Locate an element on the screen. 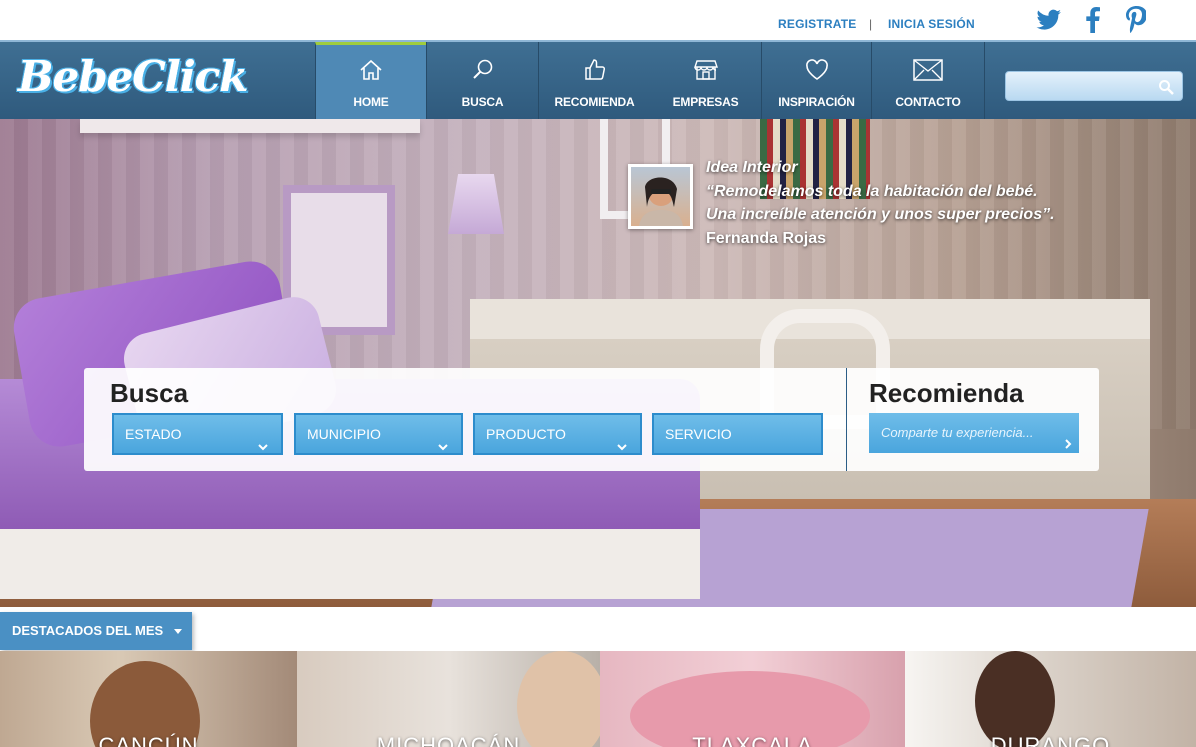 Image resolution: width=1196 pixels, height=747 pixels. thumbs-up-icon is located at coordinates (595, 70).